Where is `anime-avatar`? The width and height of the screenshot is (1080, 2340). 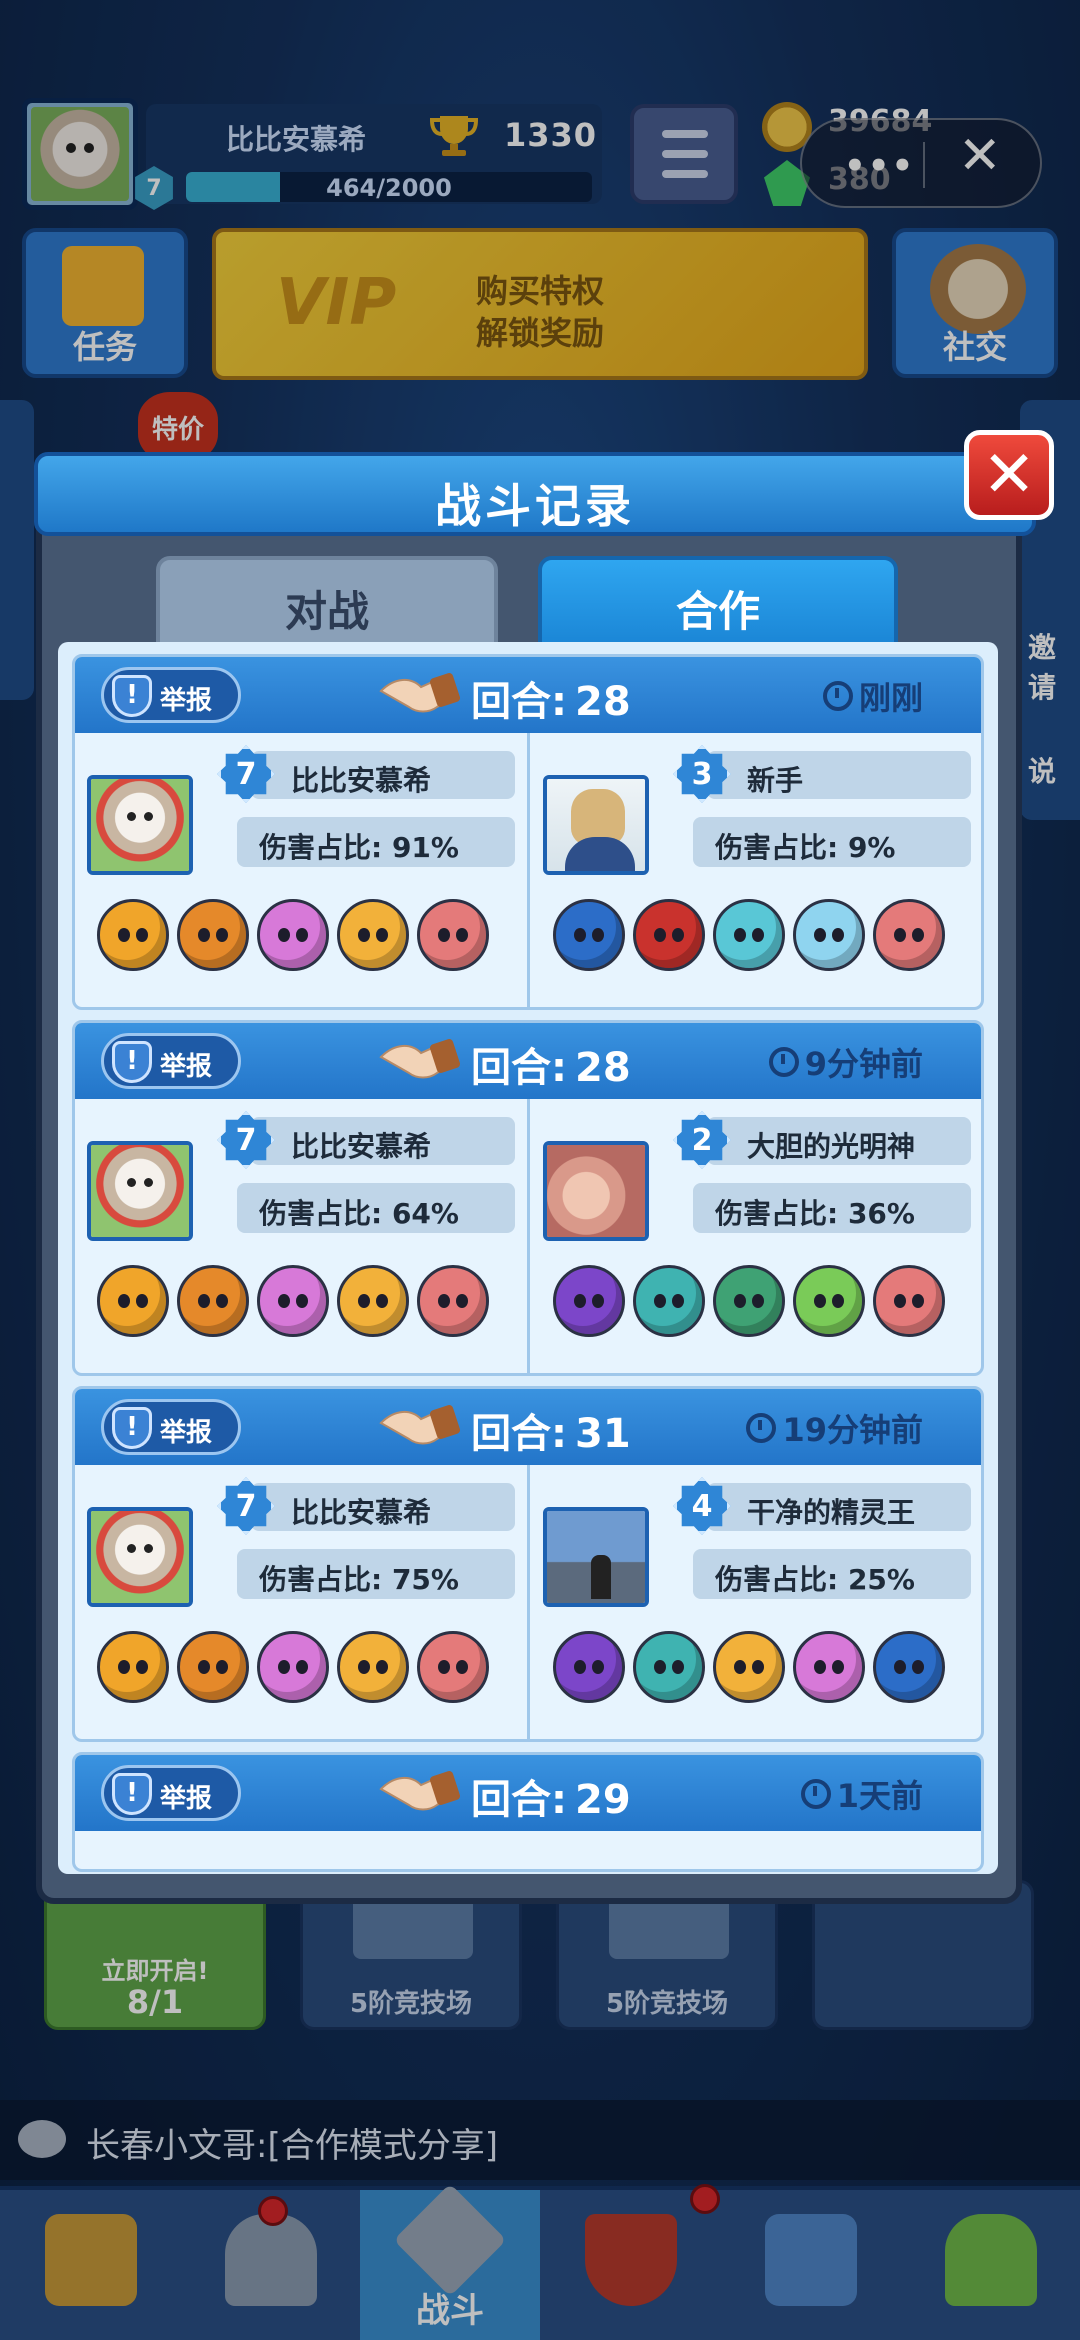
anime-avatar is located at coordinates (596, 825).